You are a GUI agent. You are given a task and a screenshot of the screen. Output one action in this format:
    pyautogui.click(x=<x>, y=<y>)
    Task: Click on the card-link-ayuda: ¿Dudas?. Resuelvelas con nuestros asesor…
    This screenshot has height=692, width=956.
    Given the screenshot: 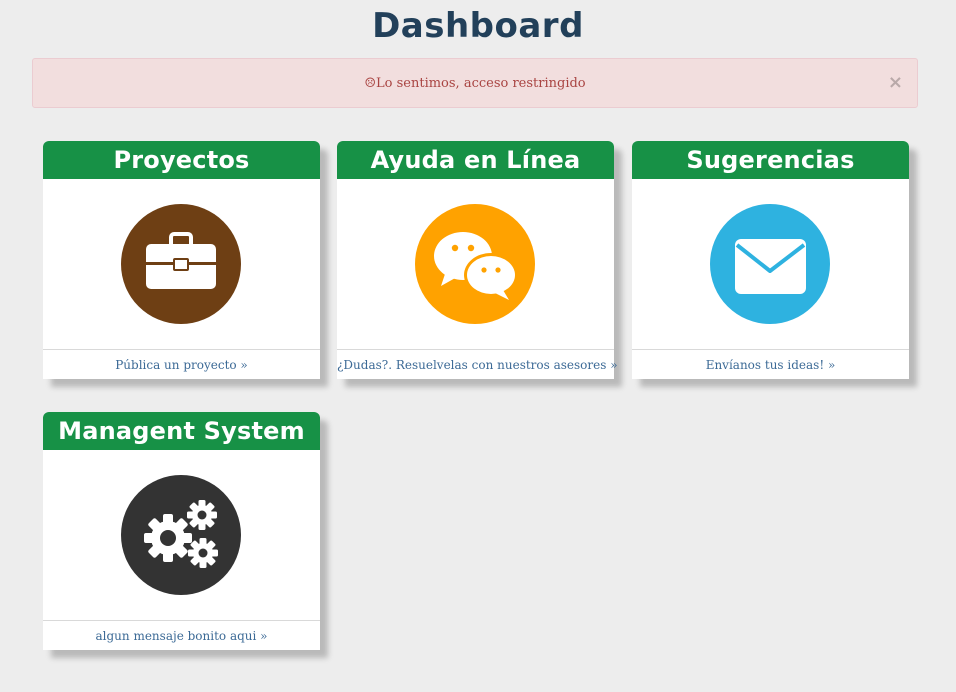 What is the action you would take?
    pyautogui.click(x=477, y=364)
    